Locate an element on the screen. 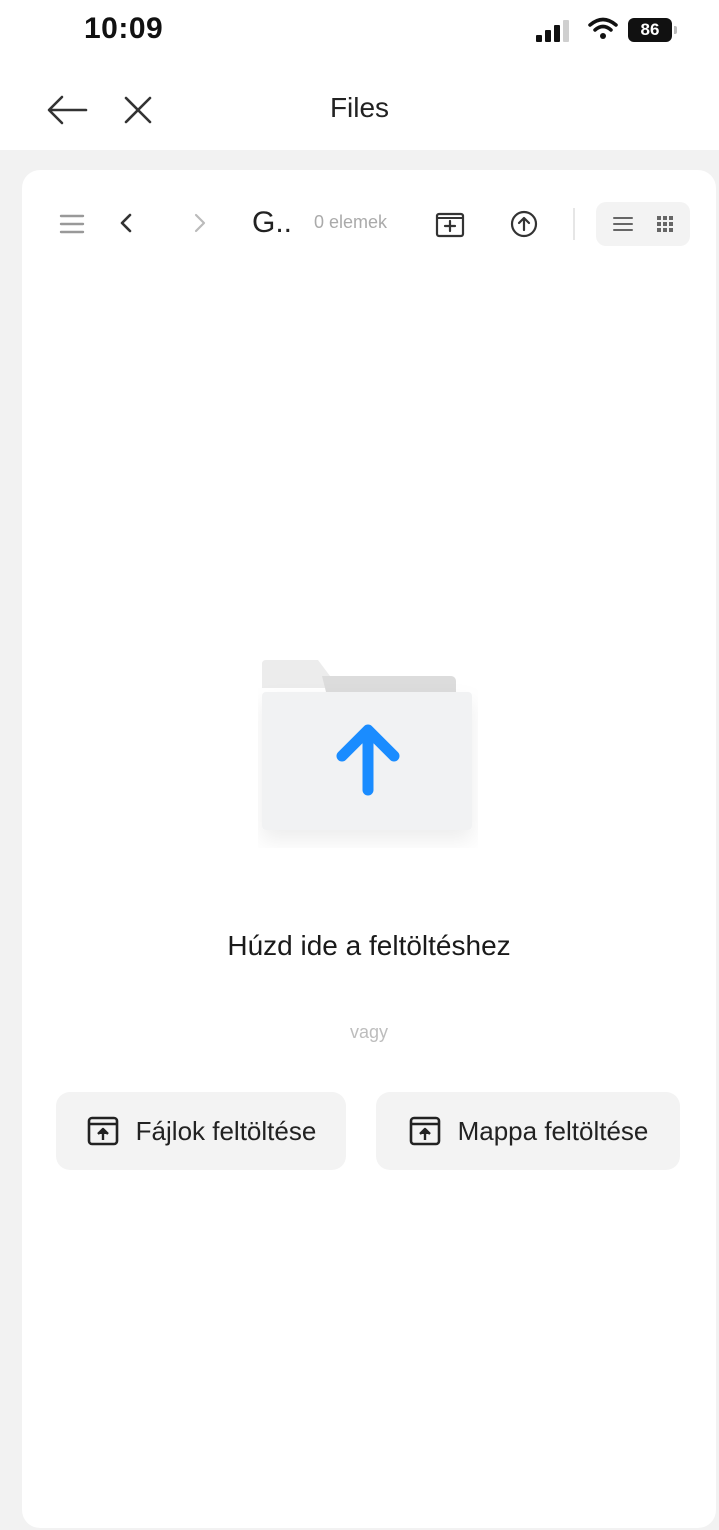 The width and height of the screenshot is (719, 1530). page-title: Files is located at coordinates (359, 107).